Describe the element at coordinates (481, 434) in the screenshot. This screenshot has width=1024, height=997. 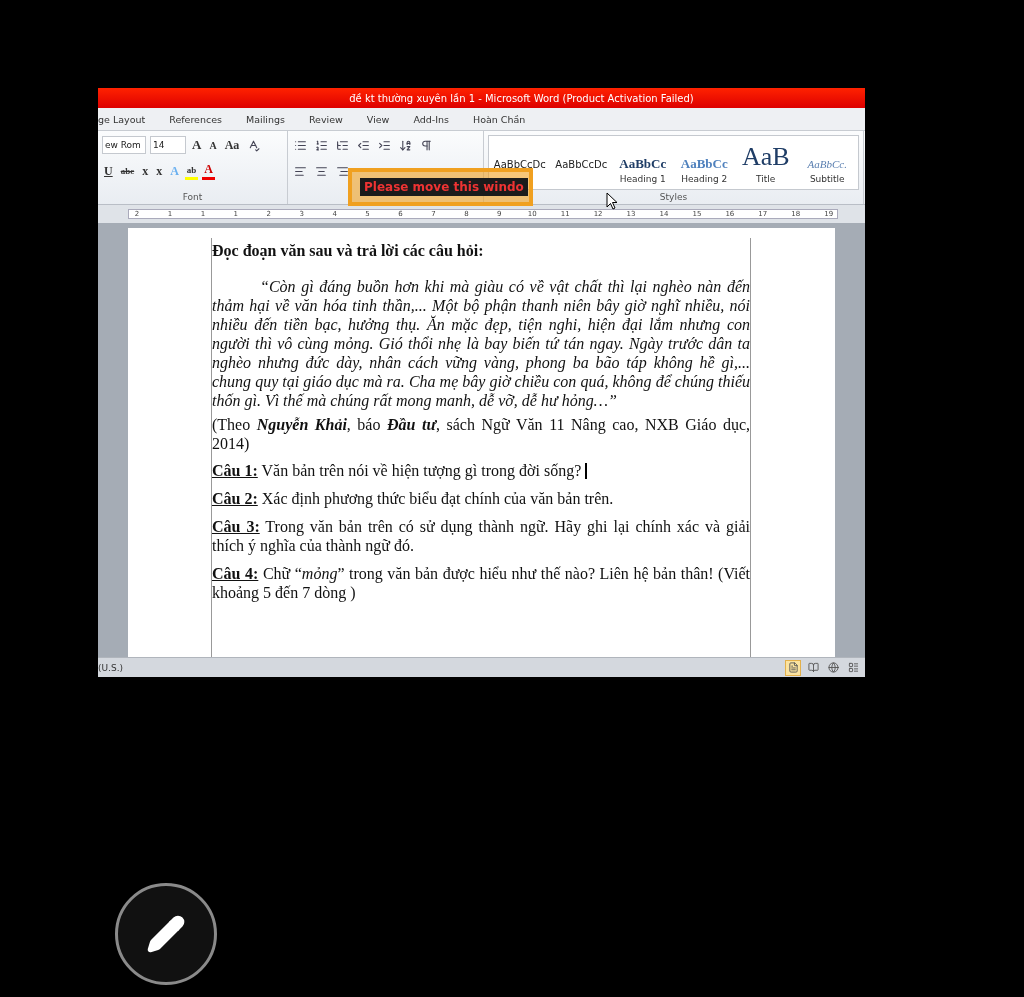
I see `citation-paragraph: (Theo Nguyễn Khải, báo Đầu tư, sách Ngữ Văn 11 Nâng cao, NXB Giáo dục, 2014)` at that location.